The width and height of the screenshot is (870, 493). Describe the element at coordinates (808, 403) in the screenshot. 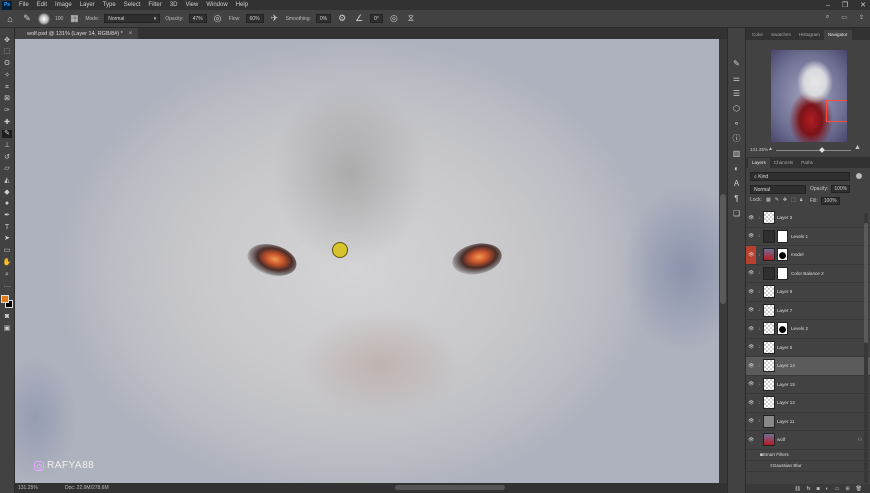

I see `layer-row: 👁︎ ↓ Layer 12` at that location.